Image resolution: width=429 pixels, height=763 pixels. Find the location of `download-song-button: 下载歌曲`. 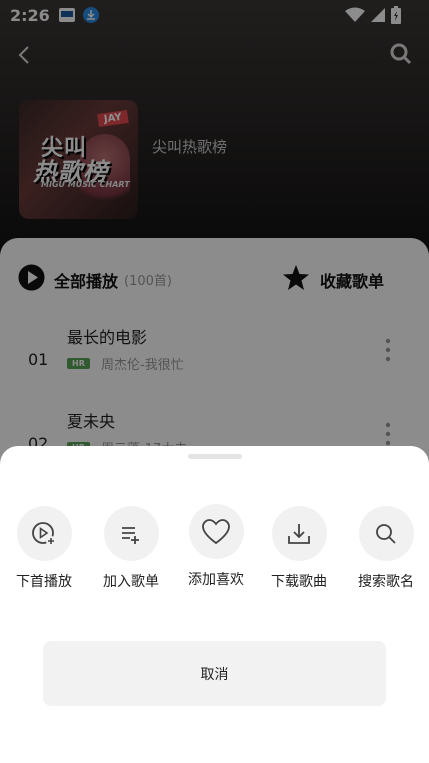

download-song-button: 下载歌曲 is located at coordinates (299, 551).